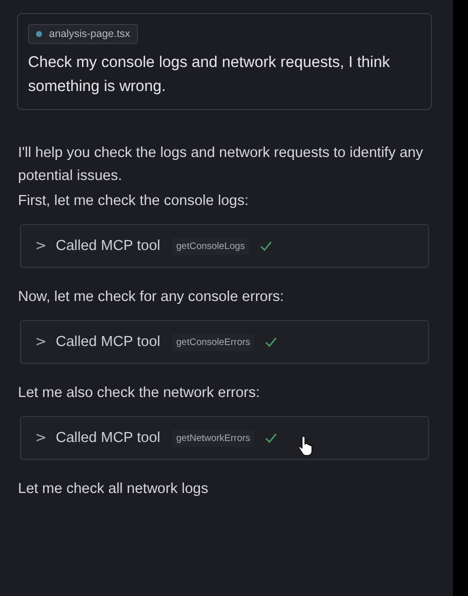 This screenshot has width=468, height=596. What do you see at coordinates (213, 438) in the screenshot?
I see `tool-name: getNetworkErrors` at bounding box center [213, 438].